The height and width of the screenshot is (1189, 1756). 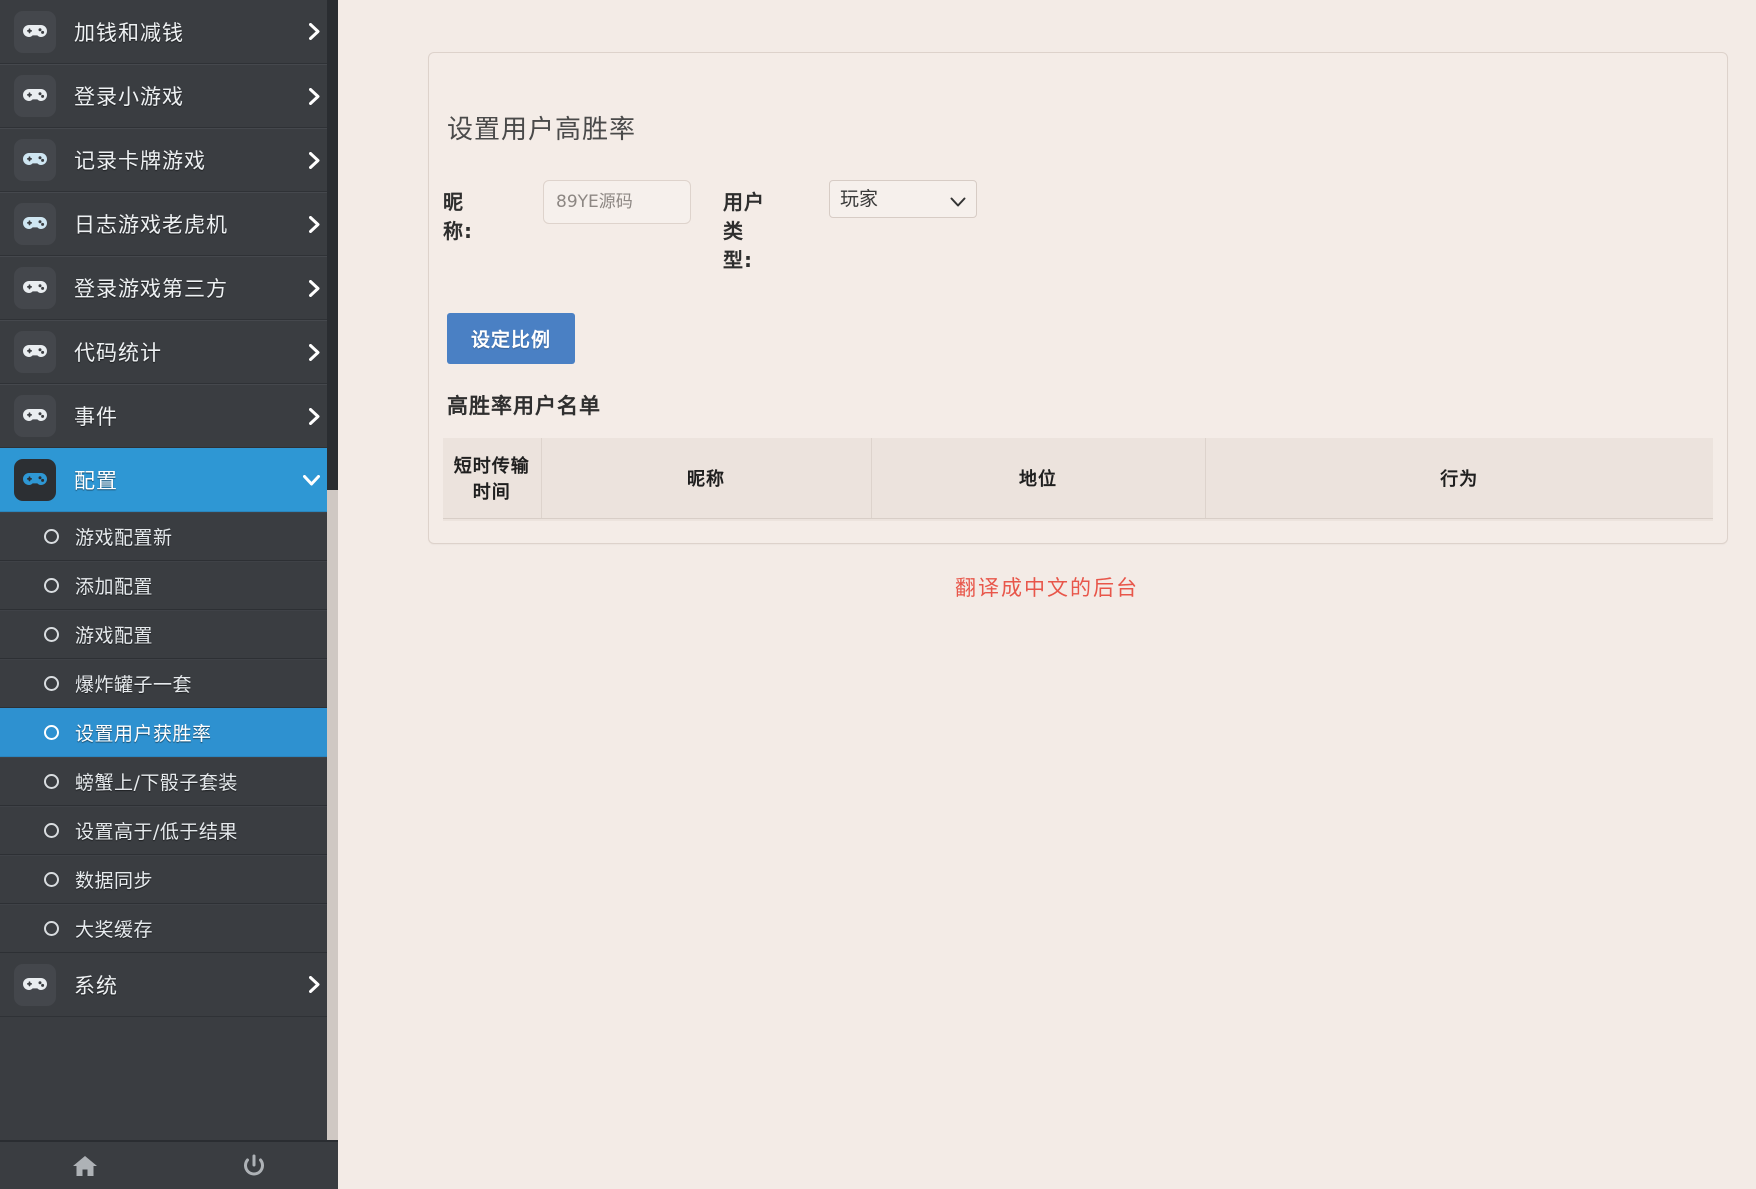 What do you see at coordinates (744, 231) in the screenshot?
I see `usertype-label: 用户类型:` at bounding box center [744, 231].